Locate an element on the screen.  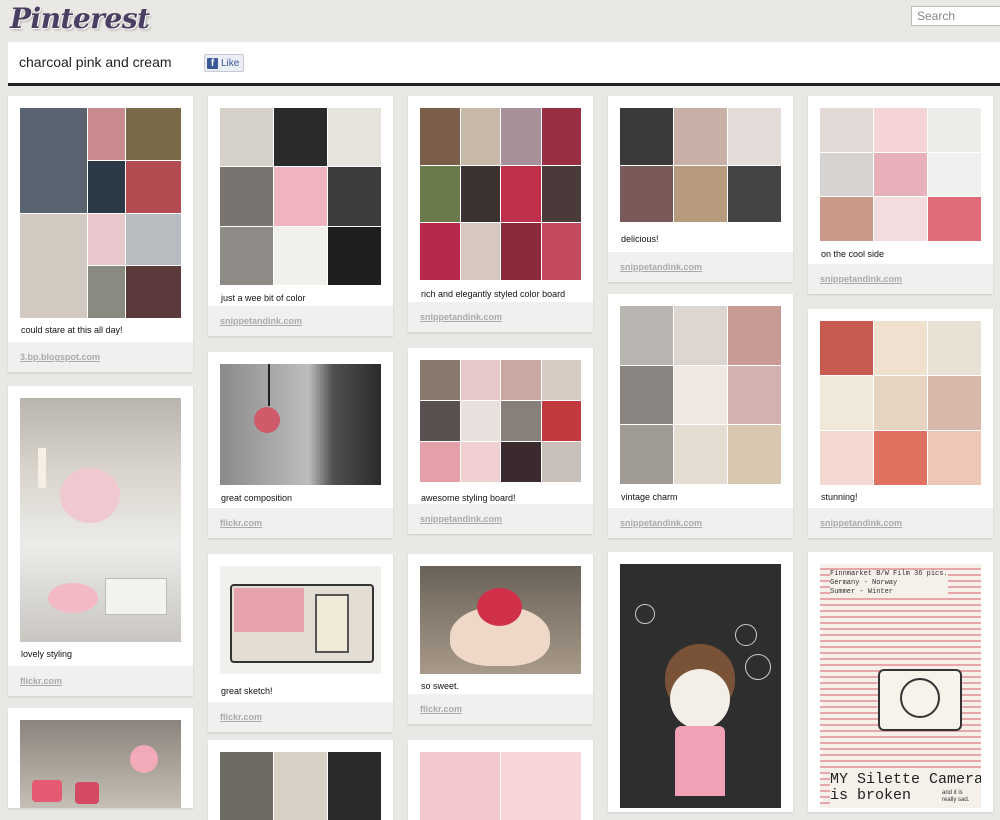
pin-card: stunning! snippetandink.com is located at coordinates (900, 423).